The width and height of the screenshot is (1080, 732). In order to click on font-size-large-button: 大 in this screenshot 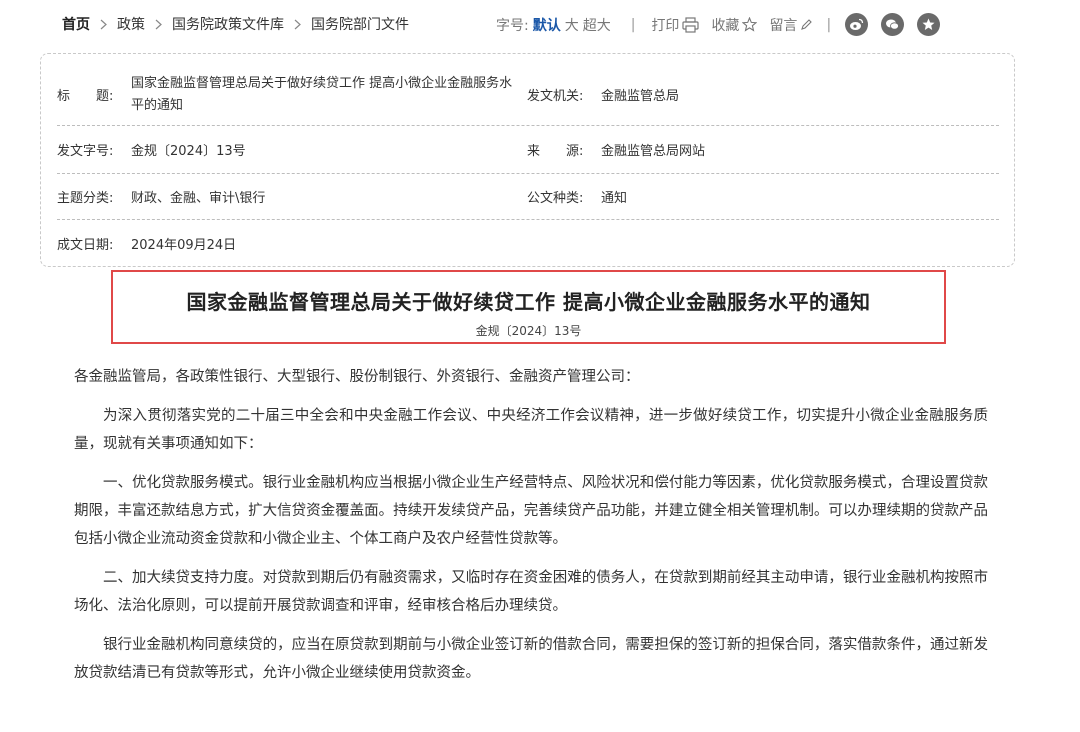, I will do `click(572, 25)`.